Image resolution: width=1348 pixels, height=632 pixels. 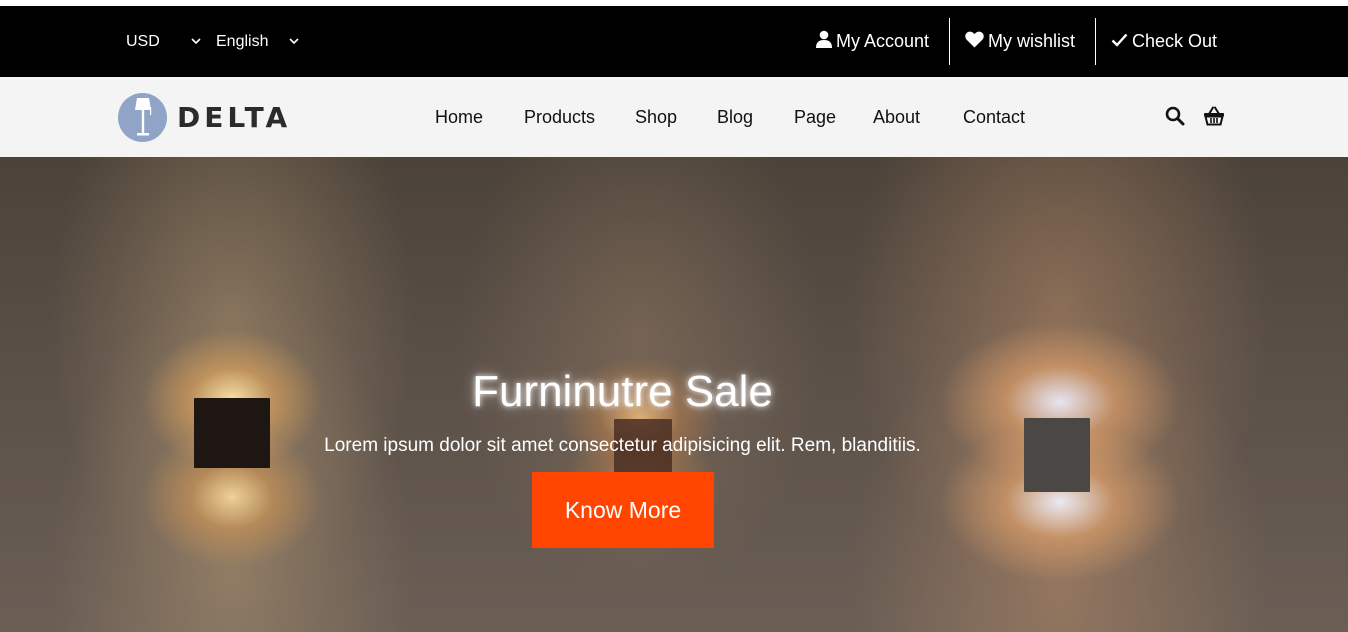 What do you see at coordinates (623, 510) in the screenshot?
I see `know-more-button: Know More` at bounding box center [623, 510].